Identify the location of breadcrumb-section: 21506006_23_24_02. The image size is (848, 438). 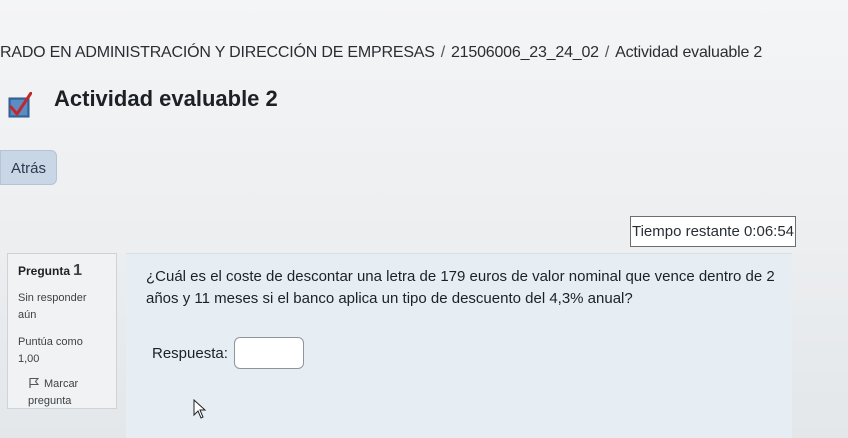
(525, 52).